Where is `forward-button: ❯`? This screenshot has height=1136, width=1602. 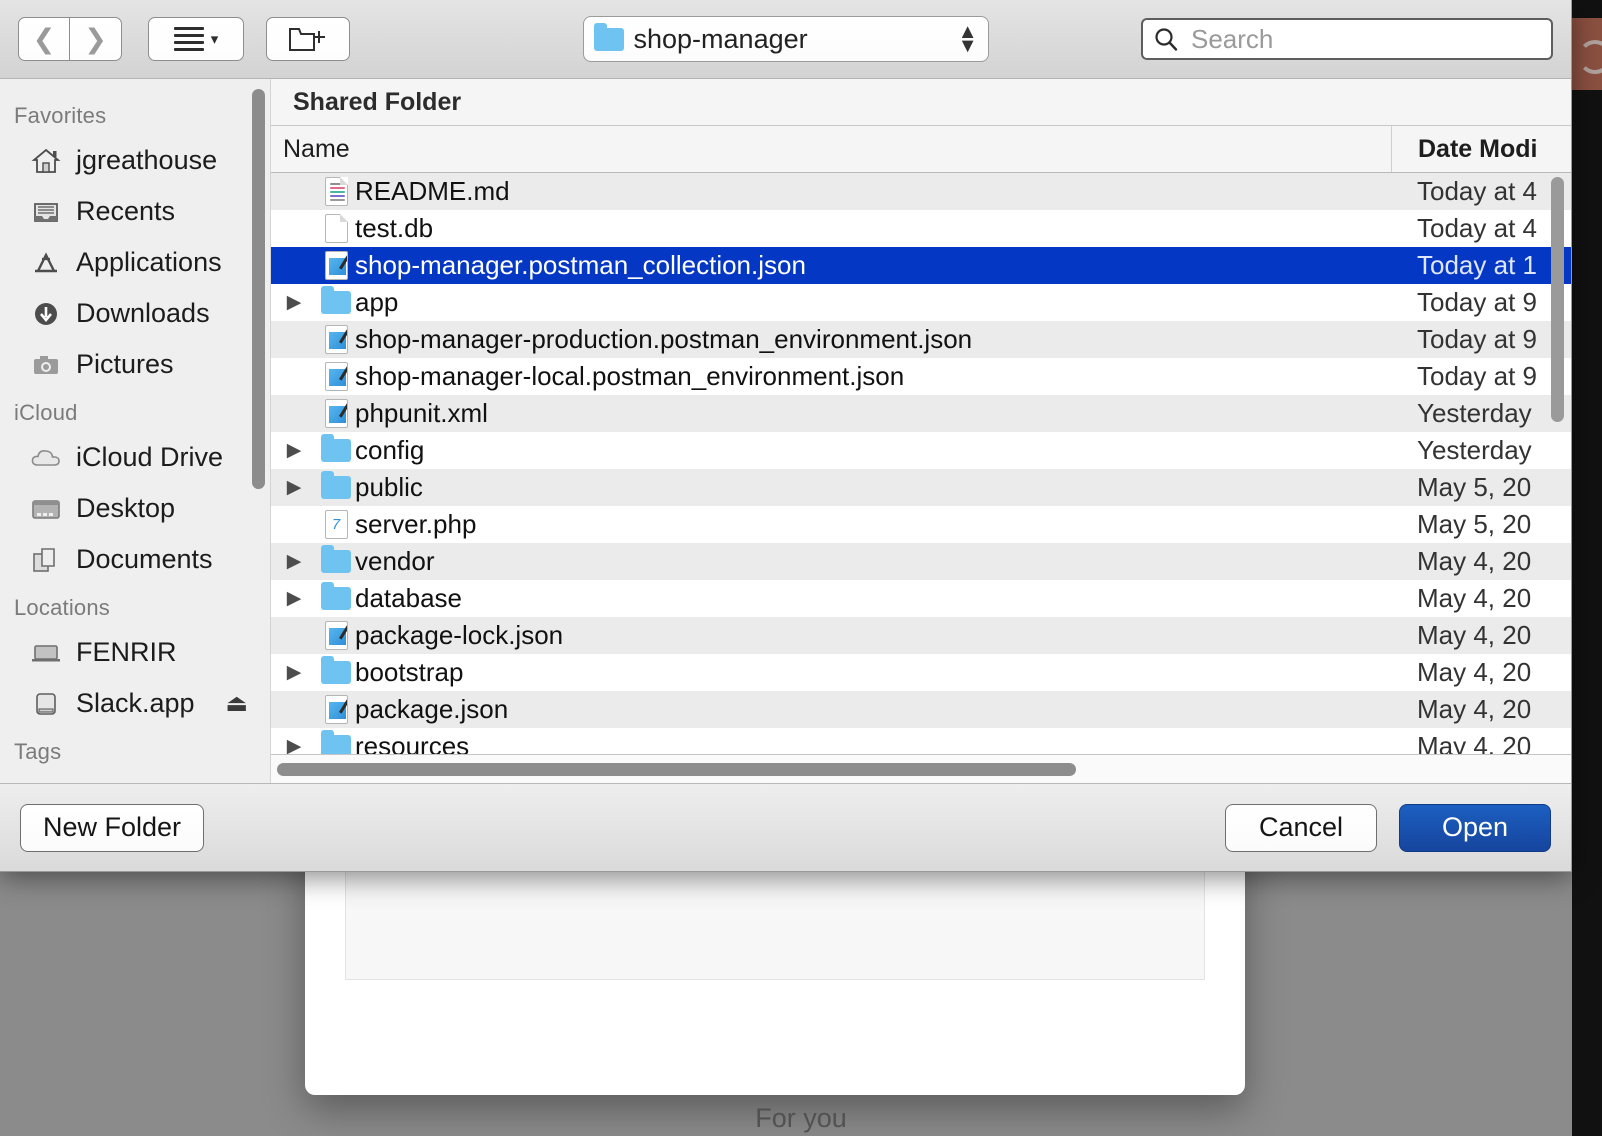 forward-button: ❯ is located at coordinates (96, 39).